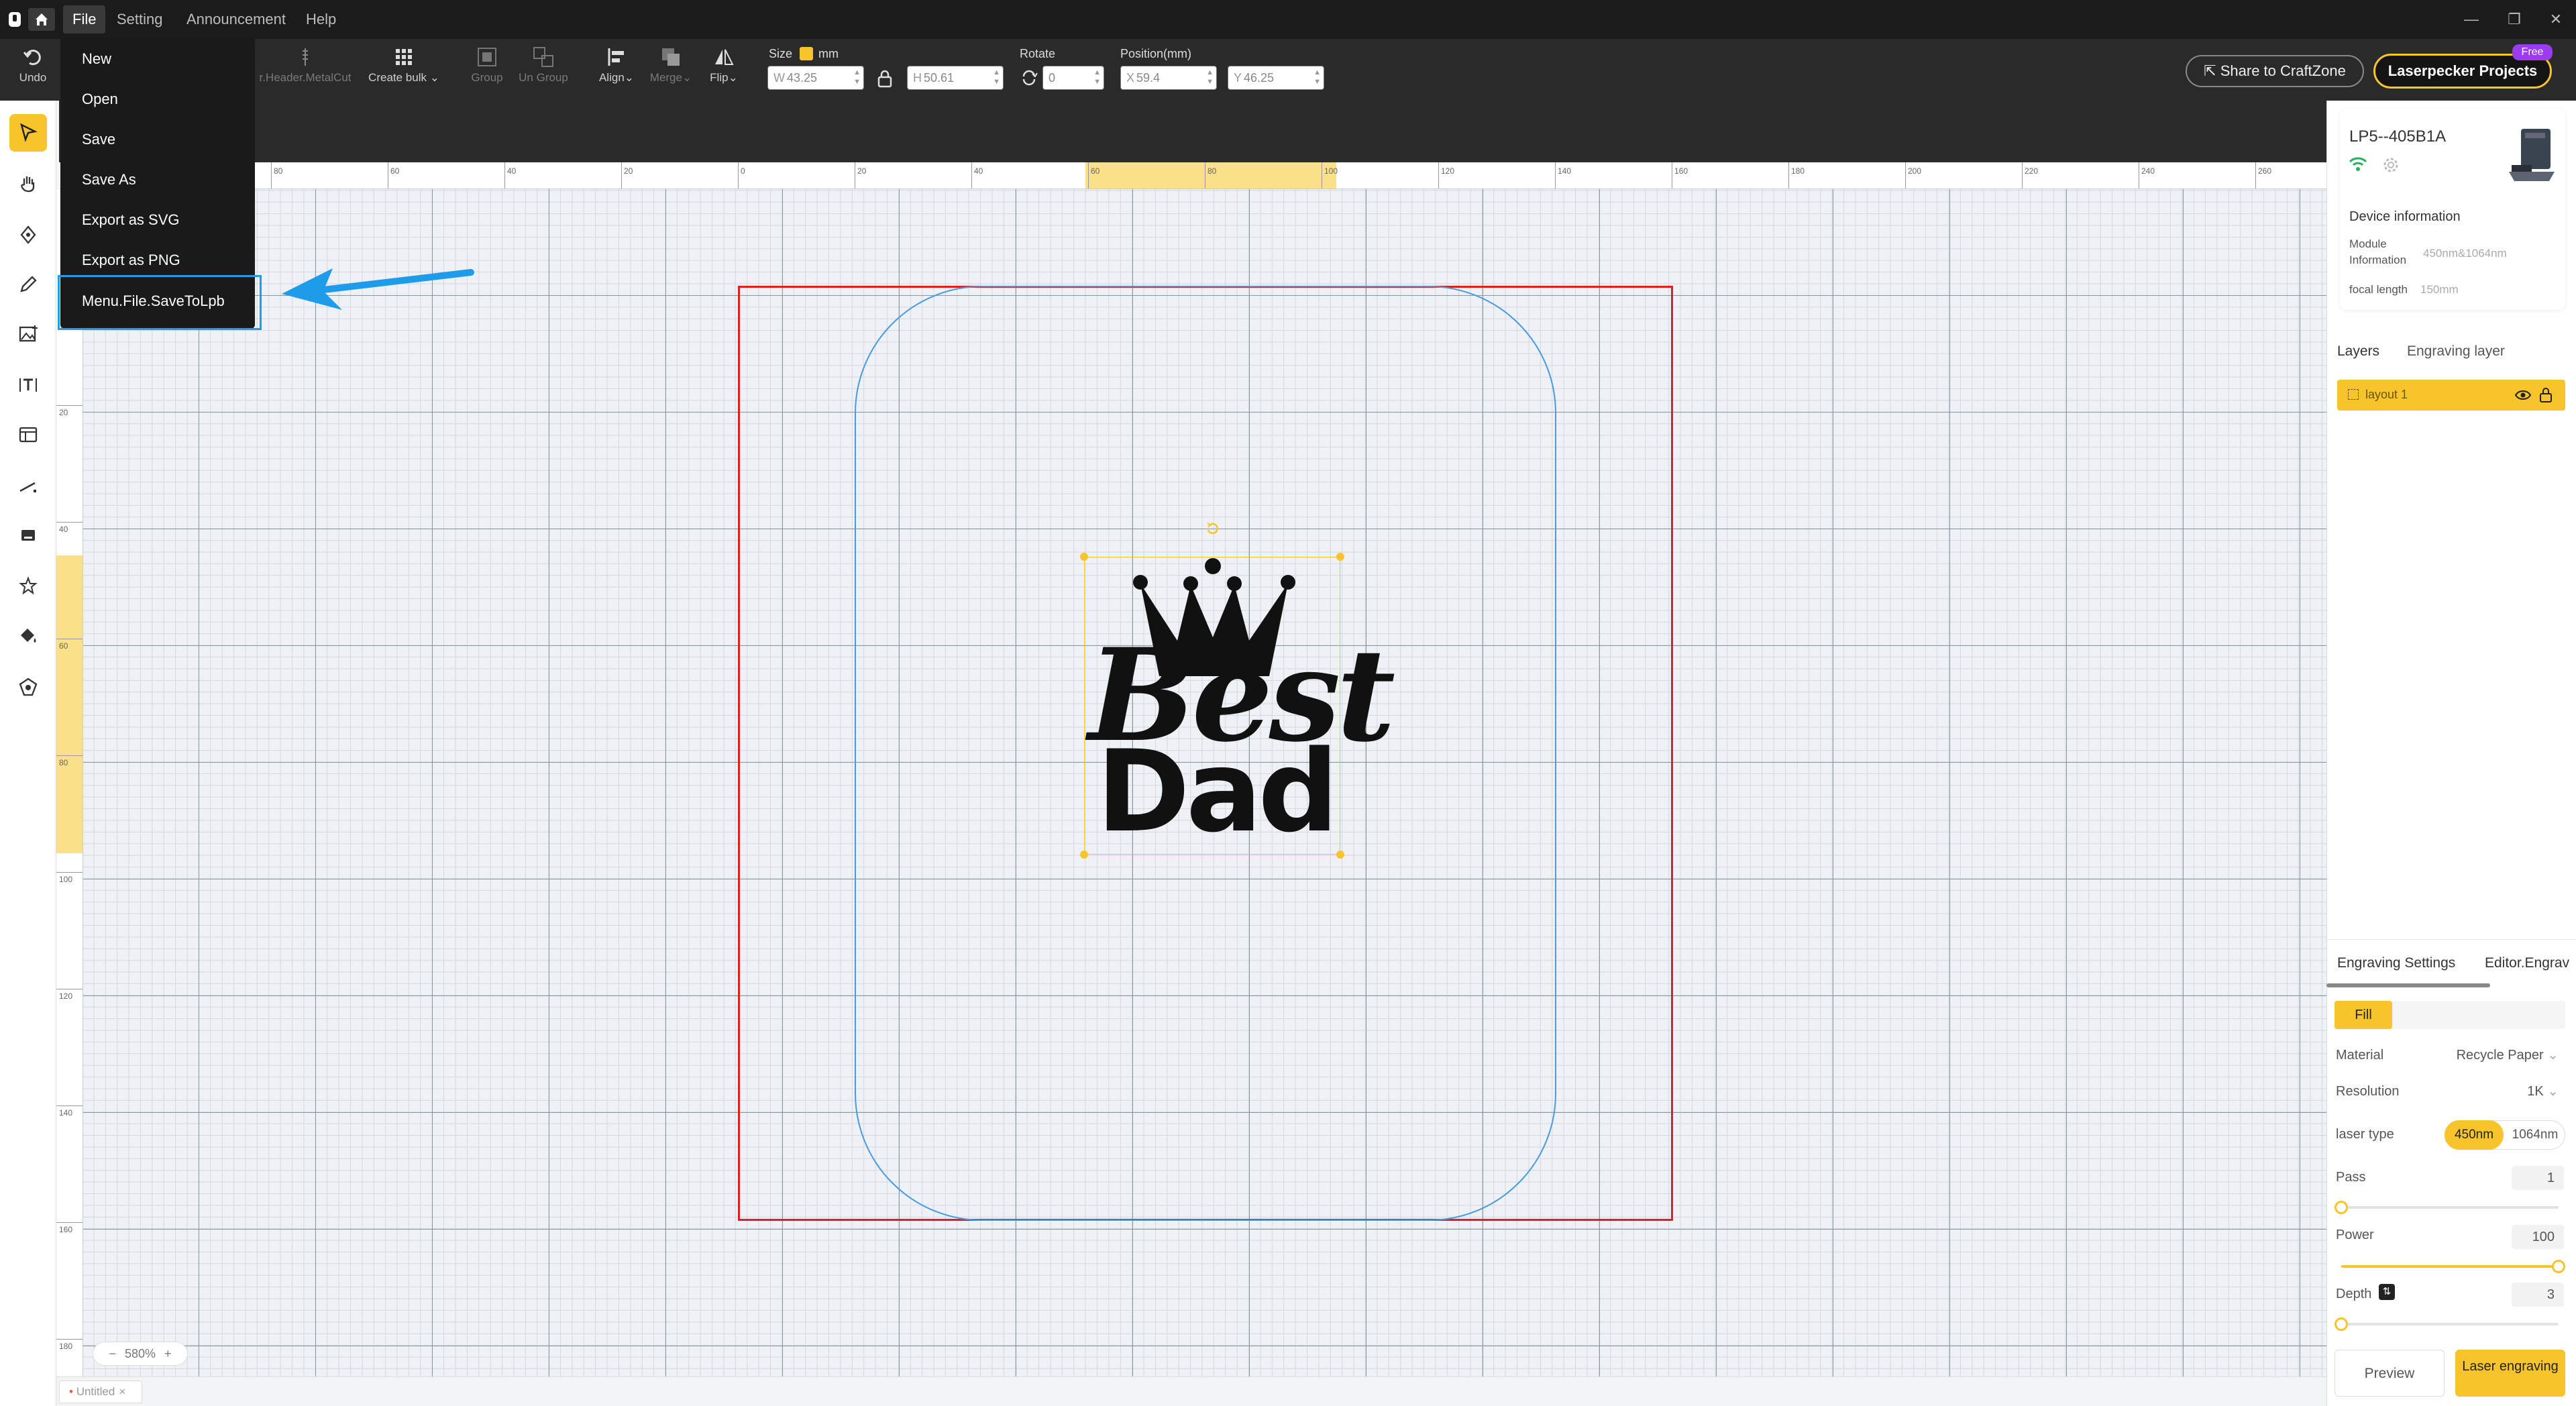 The height and width of the screenshot is (1406, 2576). Describe the element at coordinates (2341, 1207) in the screenshot. I see `pass-slider-knob` at that location.